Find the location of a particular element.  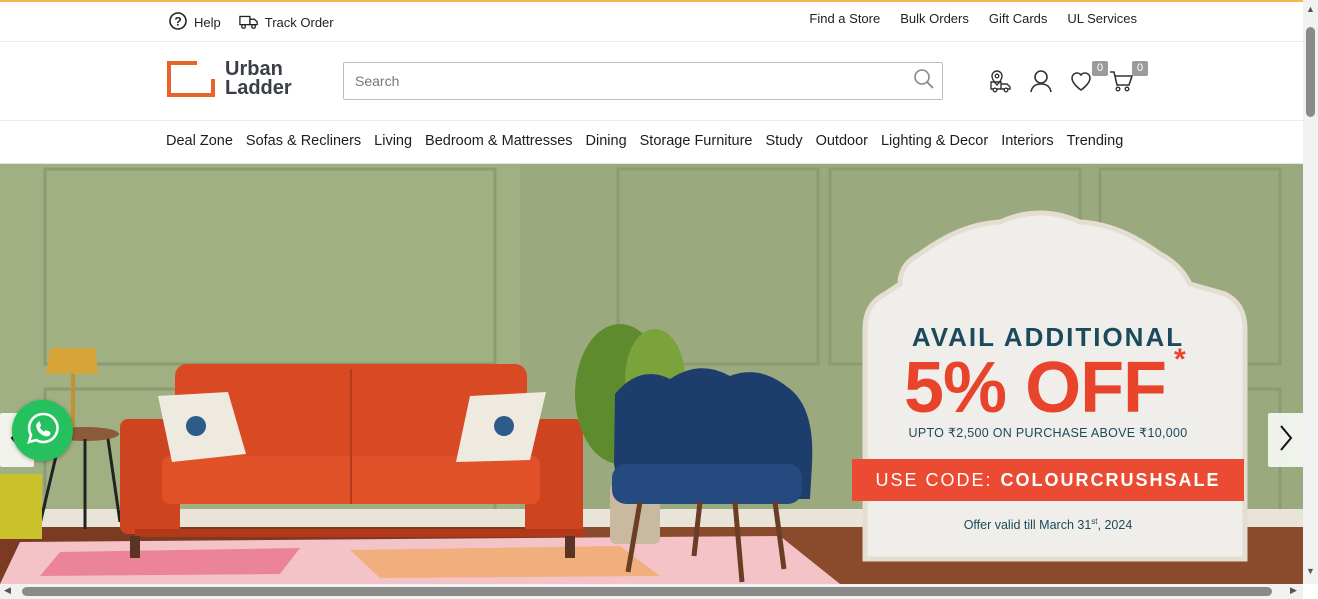

cart-count-badge: 0 is located at coordinates (1140, 68).